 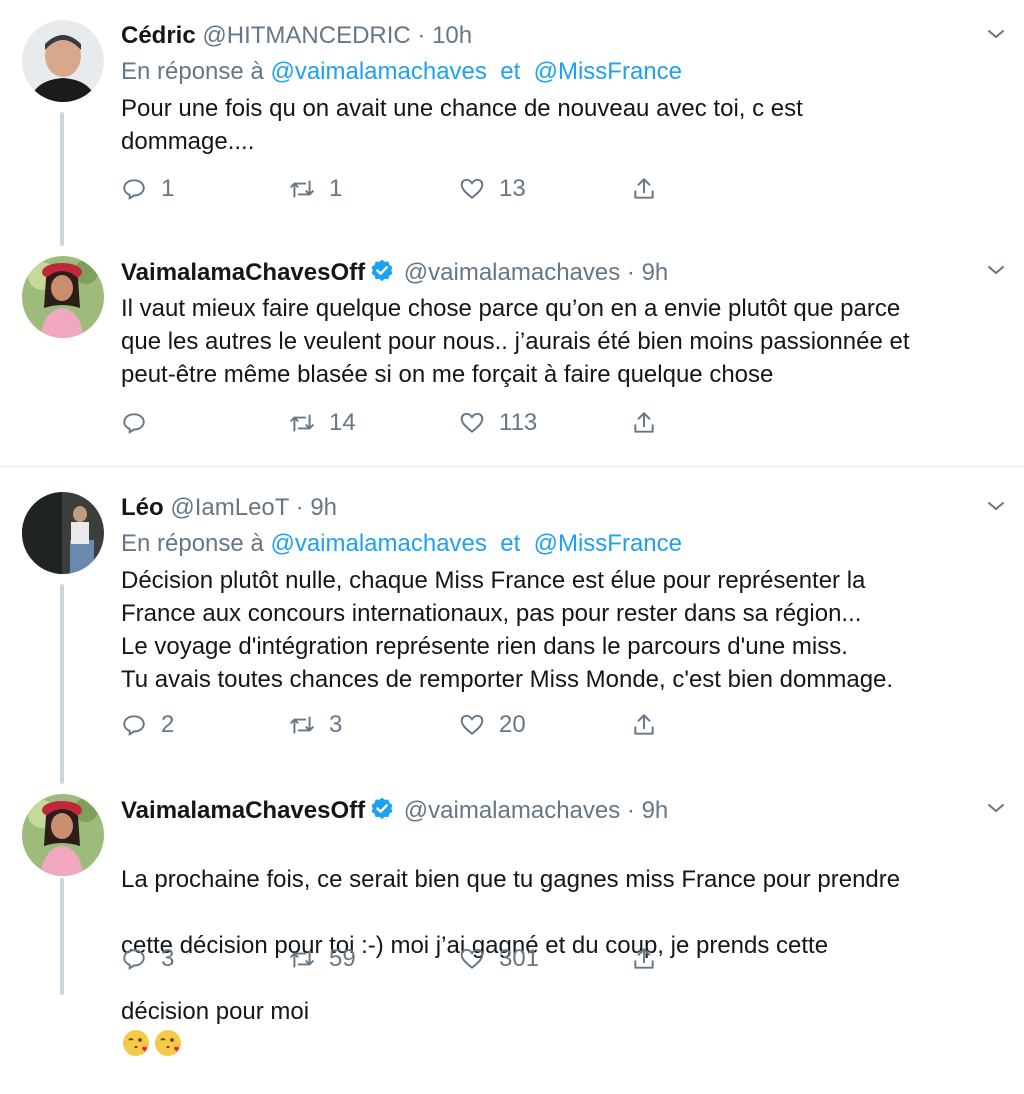 What do you see at coordinates (342, 422) in the screenshot?
I see `retweet-count: 14` at bounding box center [342, 422].